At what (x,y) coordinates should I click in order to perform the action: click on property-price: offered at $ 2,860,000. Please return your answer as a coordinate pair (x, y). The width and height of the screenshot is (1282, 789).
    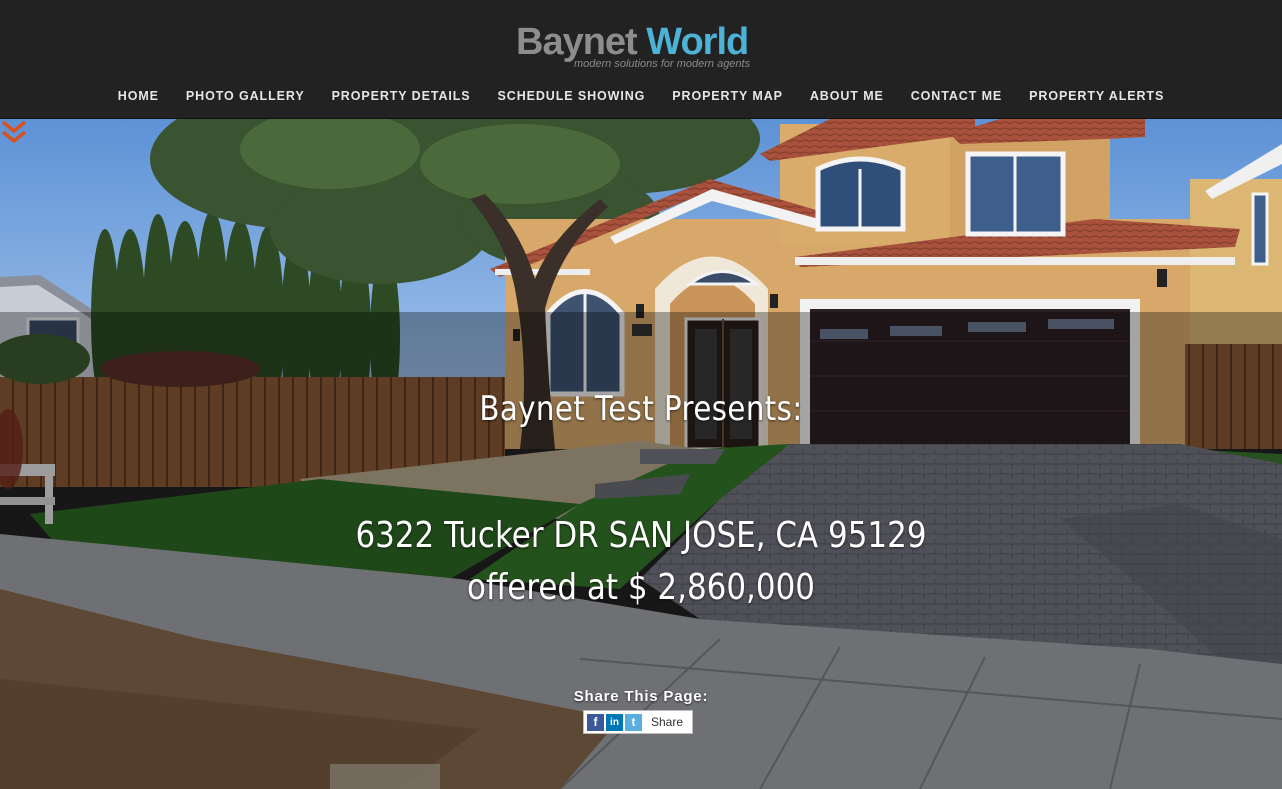
    Looking at the image, I should click on (641, 587).